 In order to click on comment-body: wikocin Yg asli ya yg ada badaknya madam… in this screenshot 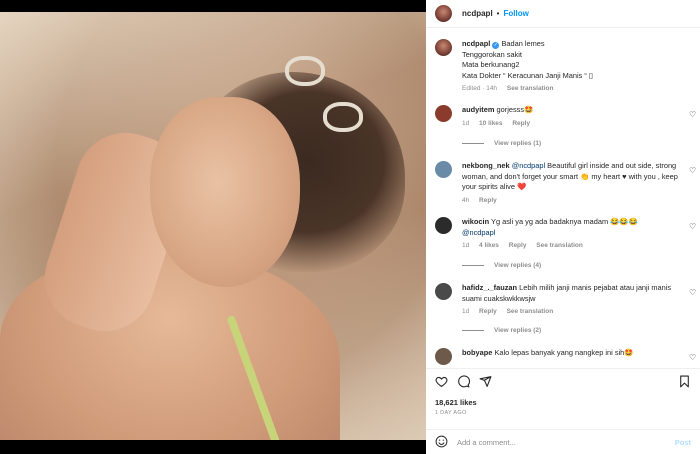, I will do `click(572, 234)`.